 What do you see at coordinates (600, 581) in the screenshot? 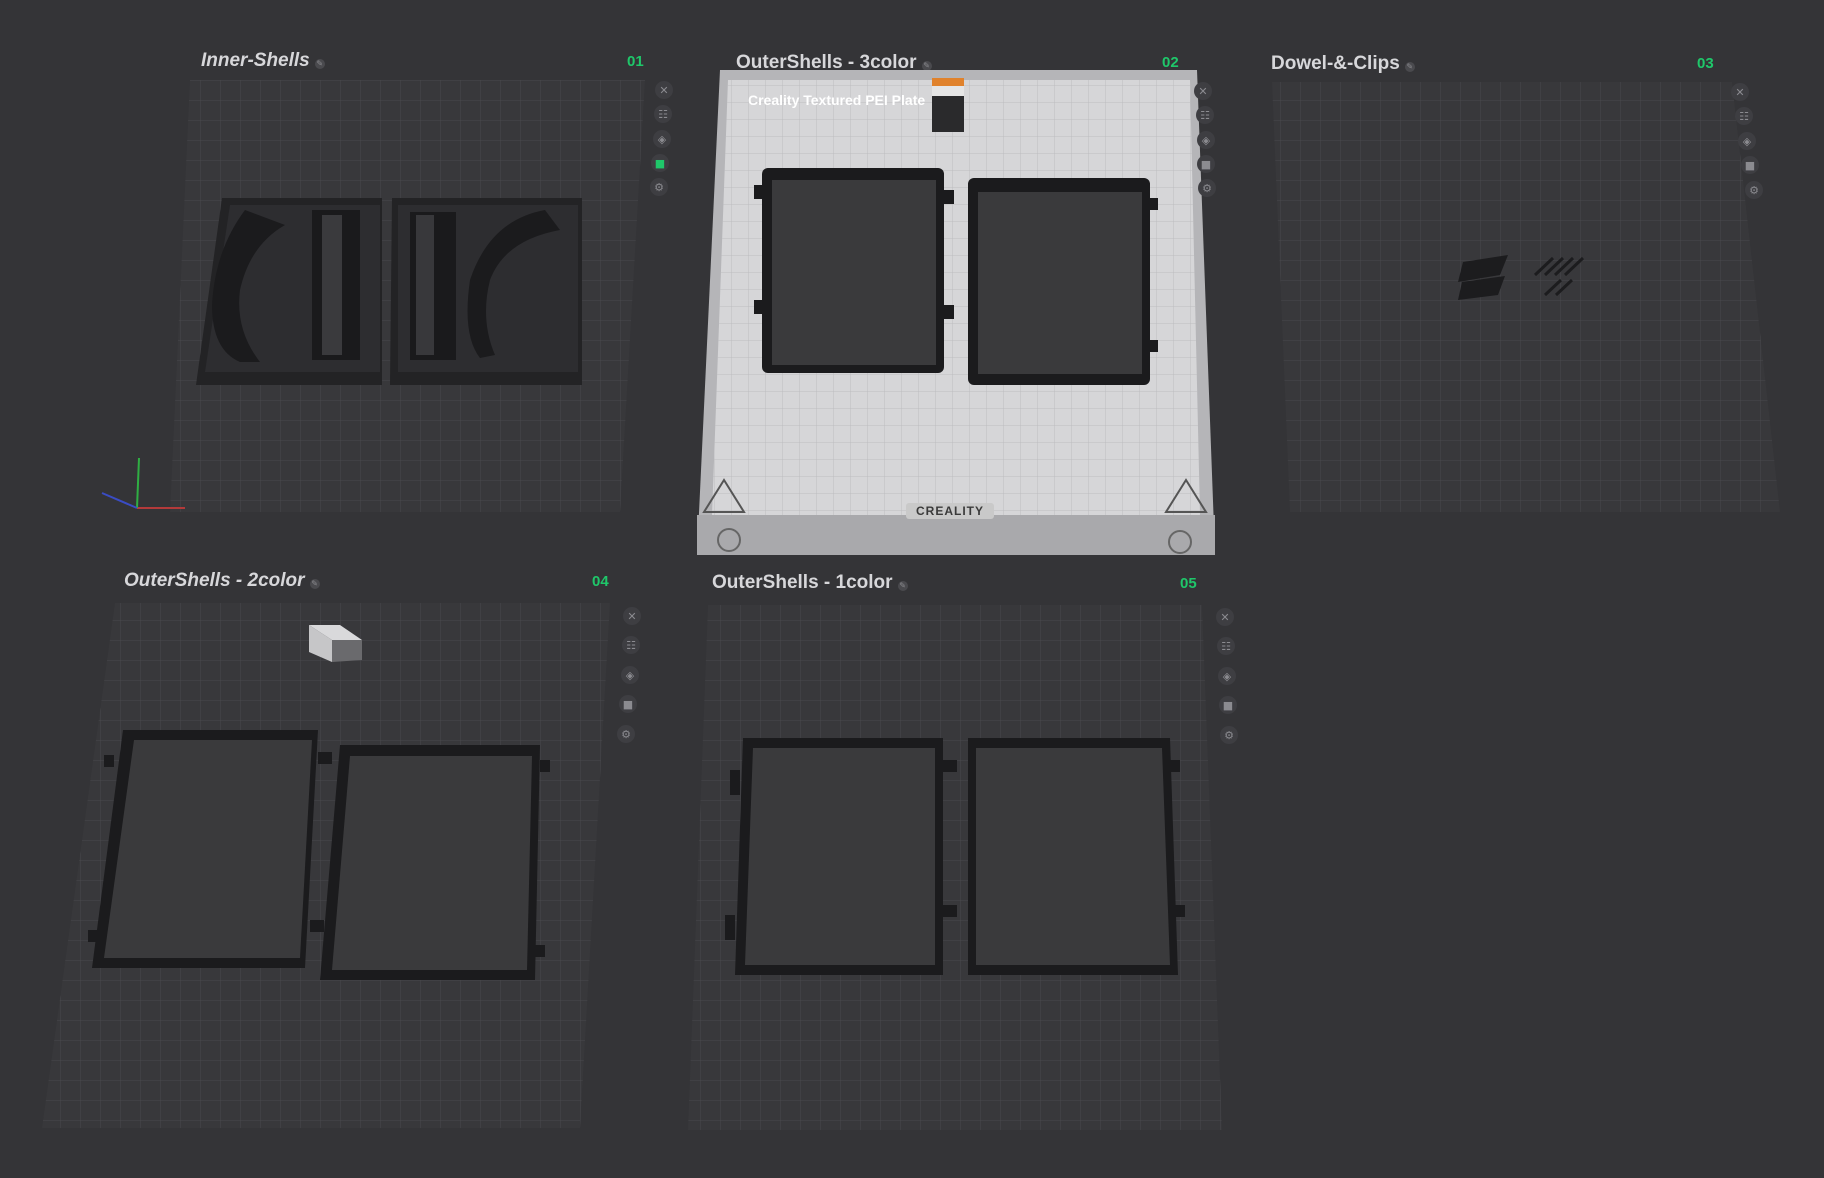
I see `plate-number-4: 04` at bounding box center [600, 581].